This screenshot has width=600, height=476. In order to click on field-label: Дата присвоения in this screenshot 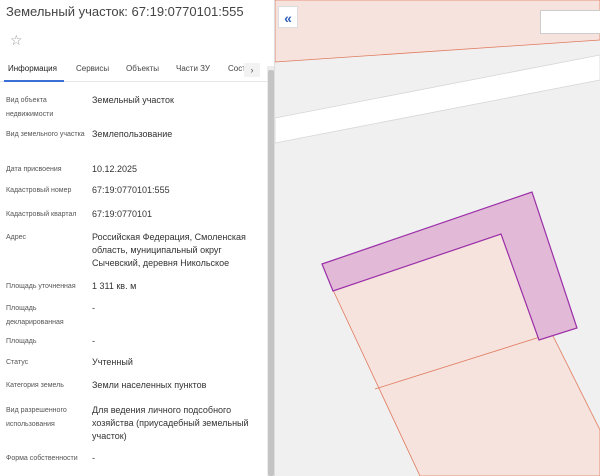, I will do `click(34, 169)`.